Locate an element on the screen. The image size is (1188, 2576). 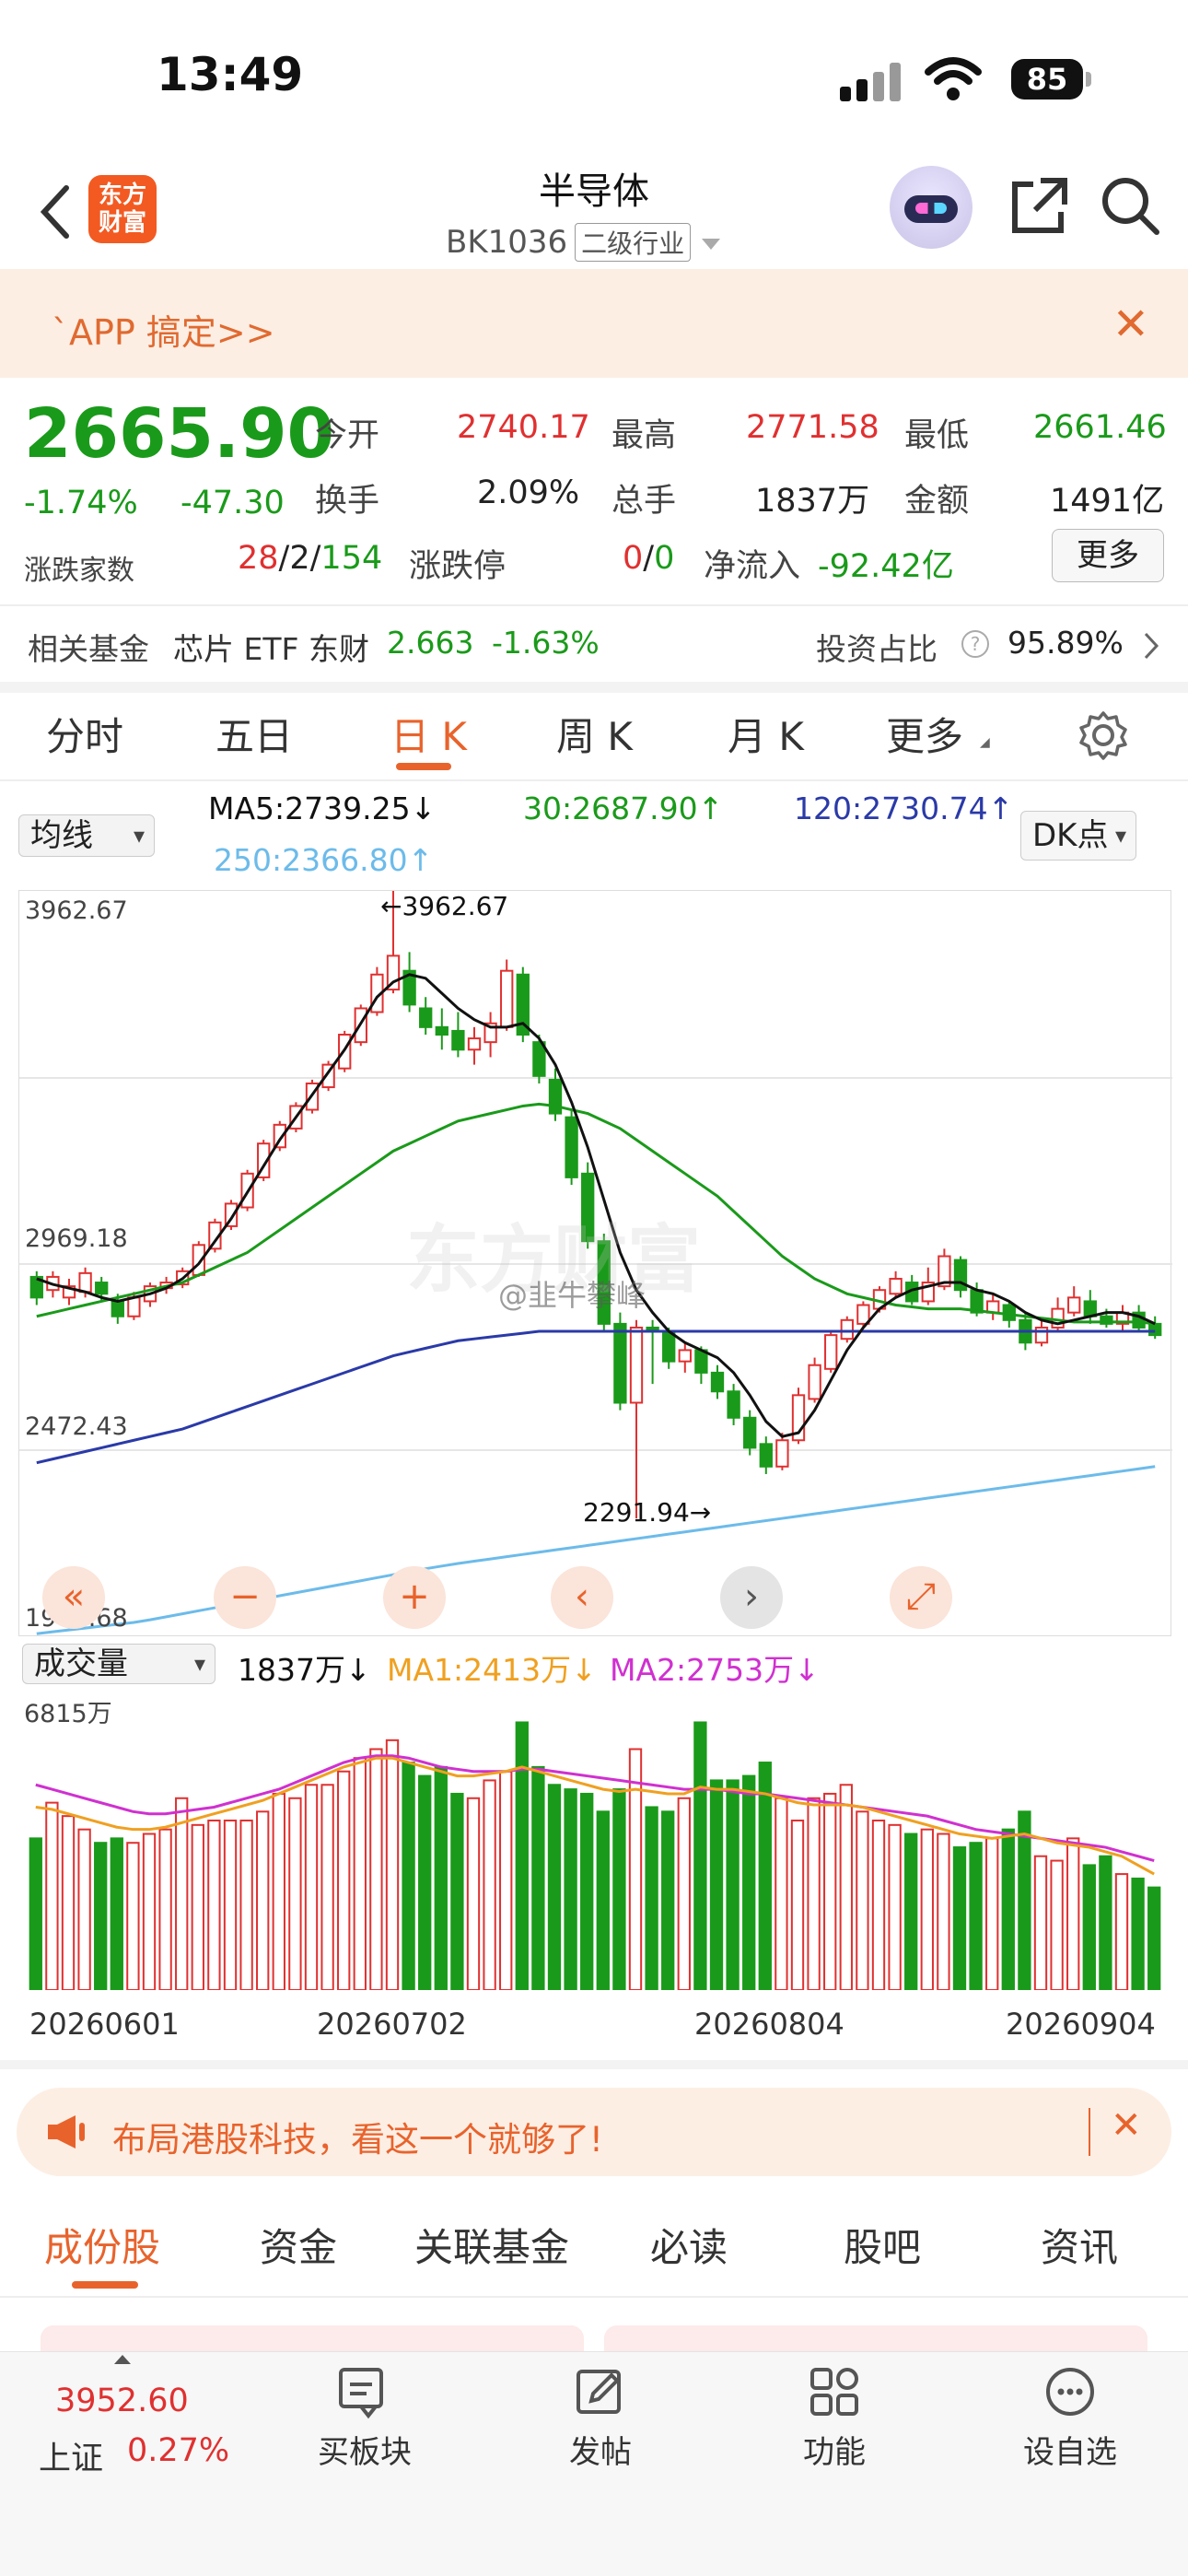
help-icon: ? is located at coordinates (975, 644).